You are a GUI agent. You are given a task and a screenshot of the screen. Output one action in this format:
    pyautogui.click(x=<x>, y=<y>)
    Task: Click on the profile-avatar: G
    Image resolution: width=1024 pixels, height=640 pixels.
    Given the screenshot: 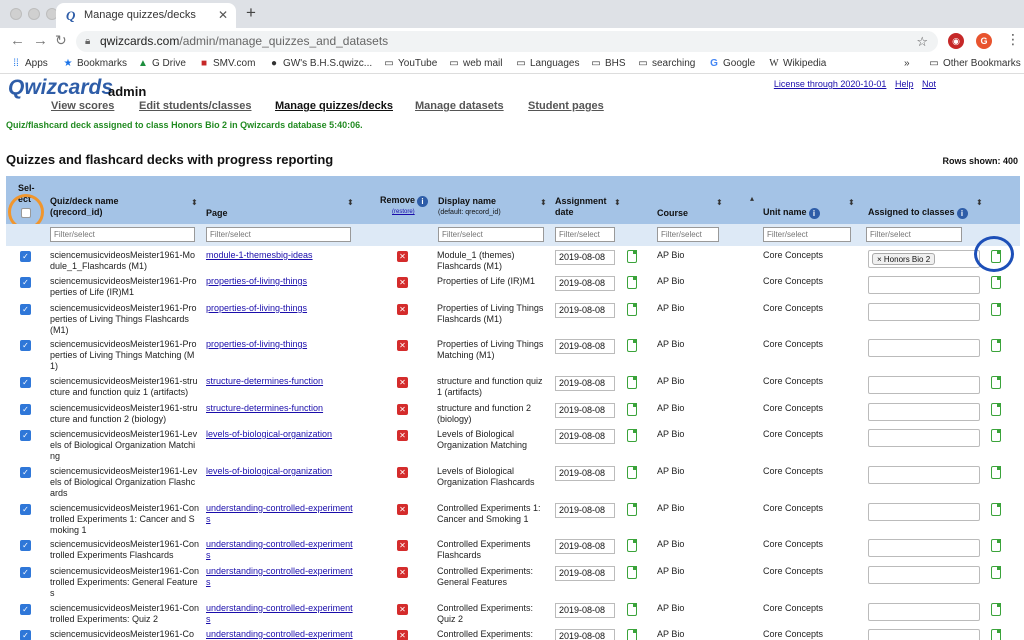 What is the action you would take?
    pyautogui.click(x=984, y=41)
    